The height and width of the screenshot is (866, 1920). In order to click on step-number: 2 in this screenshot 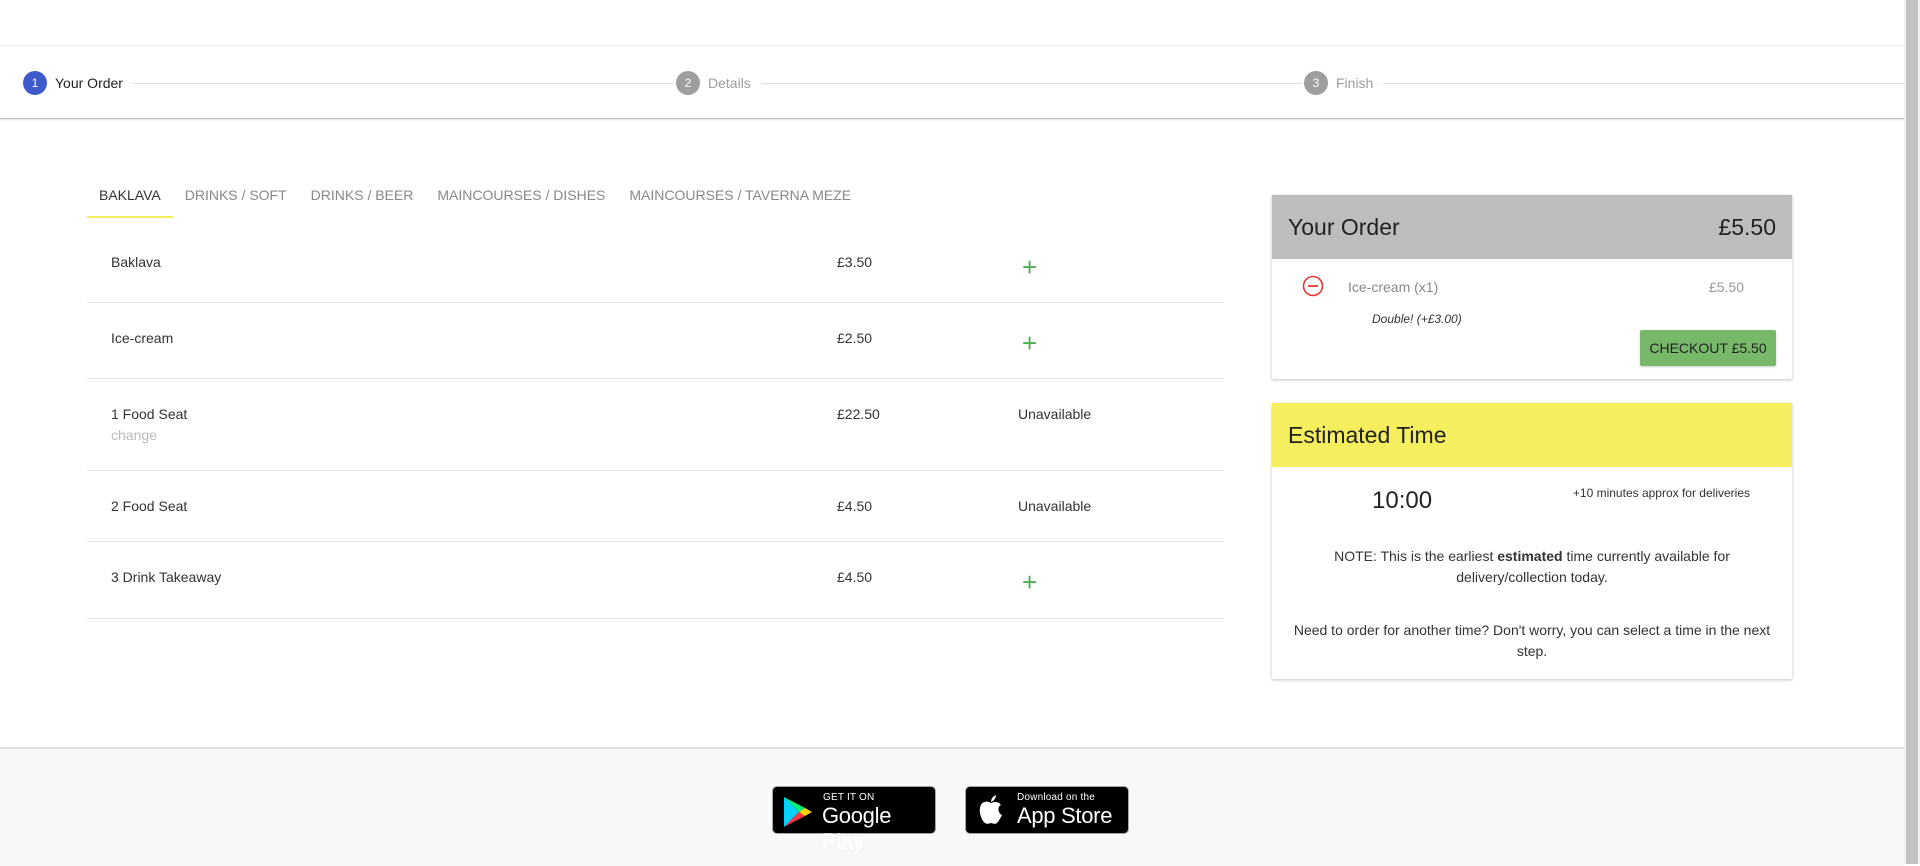, I will do `click(688, 83)`.